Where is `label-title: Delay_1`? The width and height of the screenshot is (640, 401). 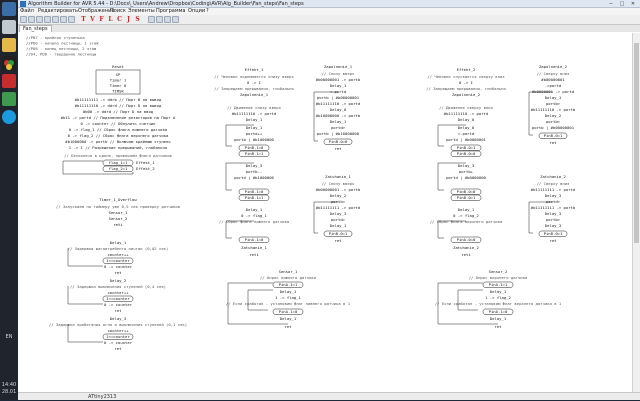 label-title: Delay_1 is located at coordinates (118, 242).